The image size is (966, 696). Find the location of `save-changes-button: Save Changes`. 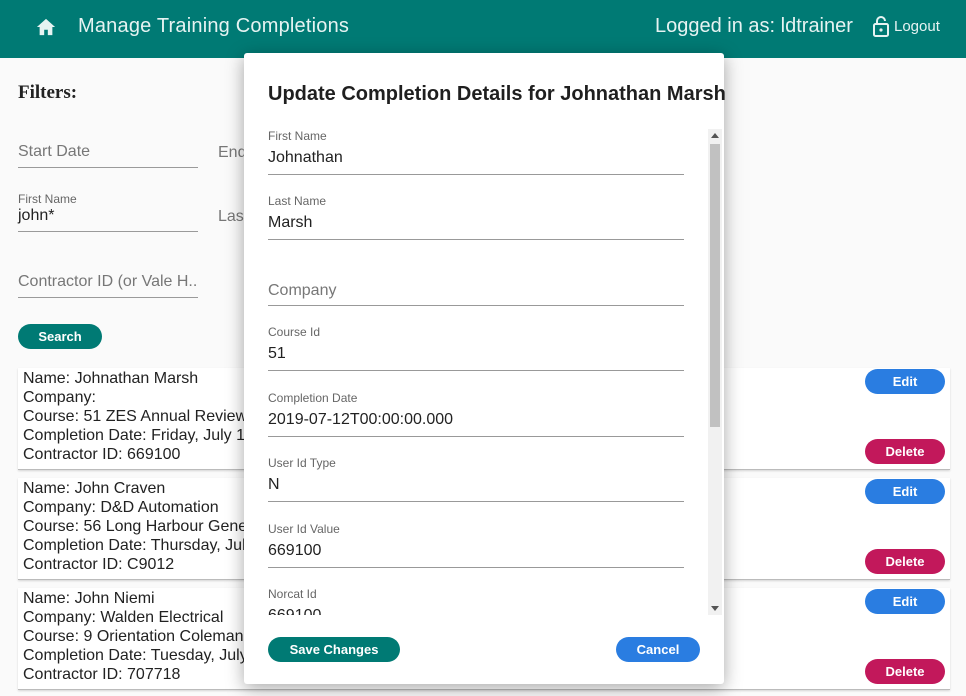

save-changes-button: Save Changes is located at coordinates (334, 649).